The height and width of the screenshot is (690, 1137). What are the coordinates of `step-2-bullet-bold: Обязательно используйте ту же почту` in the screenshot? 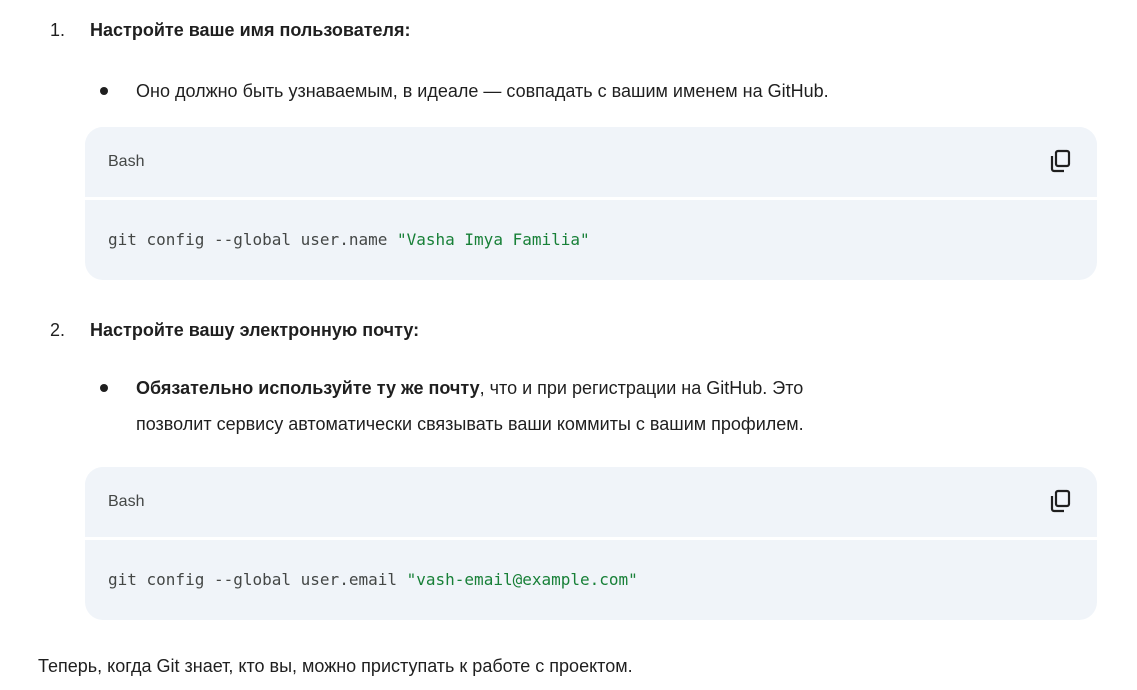 It's located at (308, 388).